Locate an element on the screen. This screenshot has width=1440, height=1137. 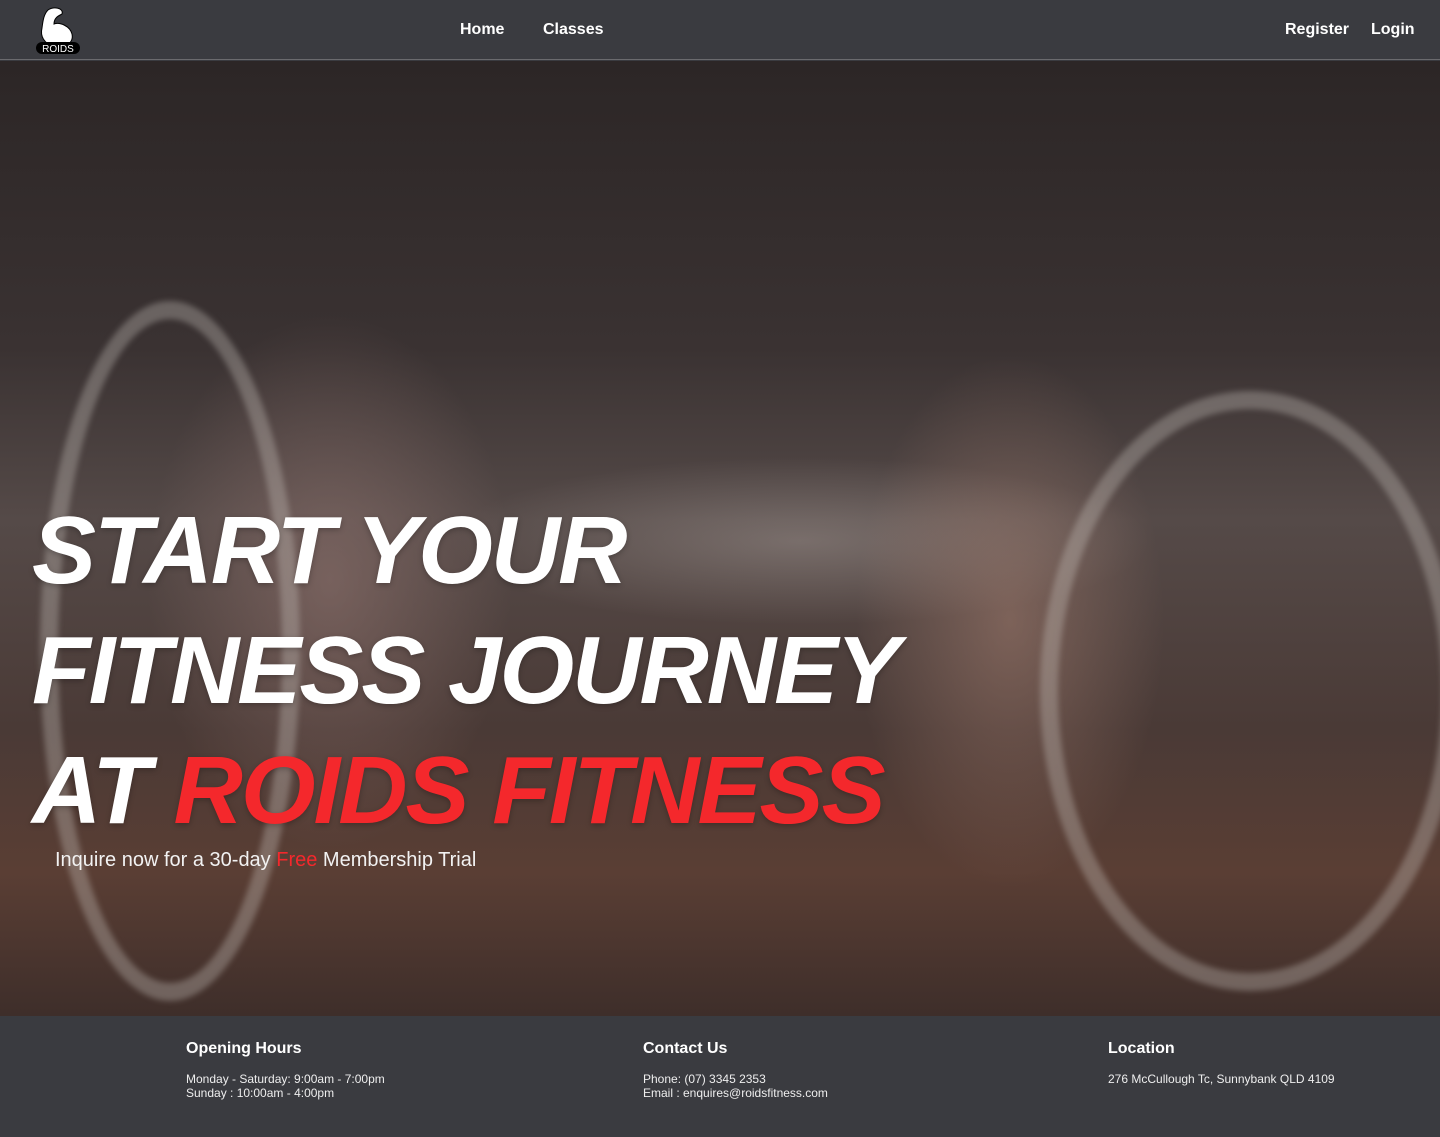
headline-line-3: AT ROIDS FITNESS is located at coordinates (465, 791).